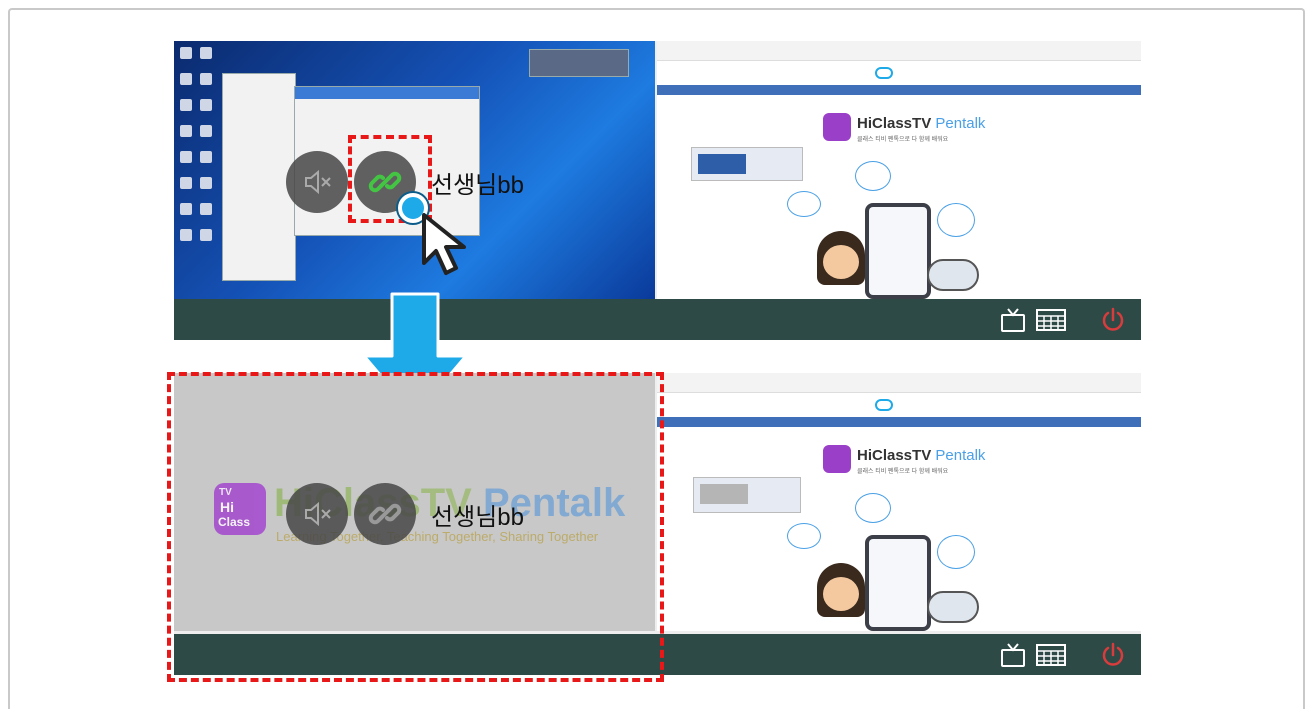  I want to click on left-screen-desktop: 선생님bb, so click(414, 170).